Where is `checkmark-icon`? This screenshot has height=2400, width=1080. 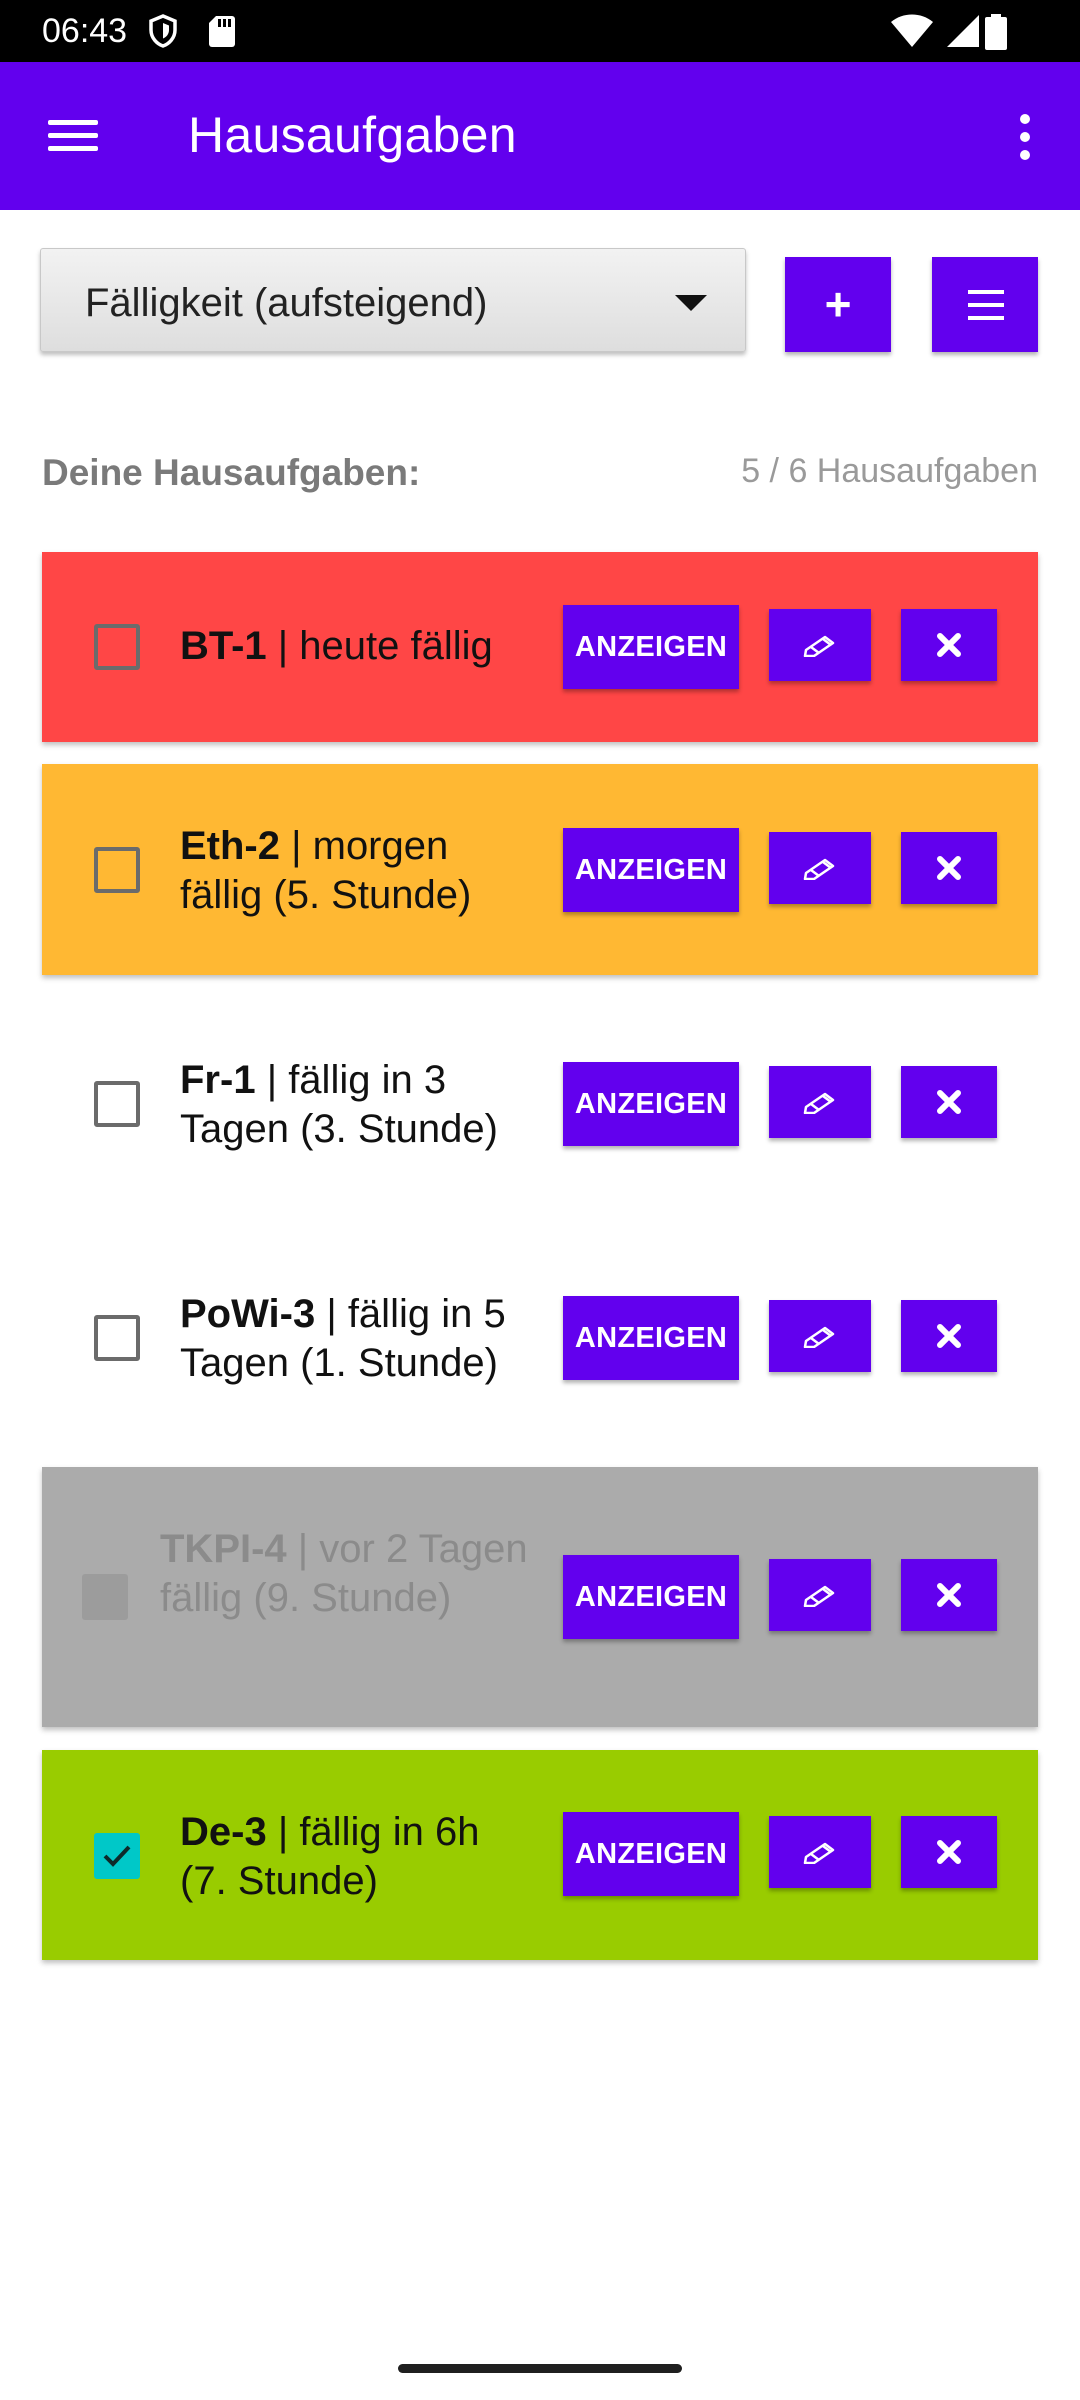 checkmark-icon is located at coordinates (117, 1856).